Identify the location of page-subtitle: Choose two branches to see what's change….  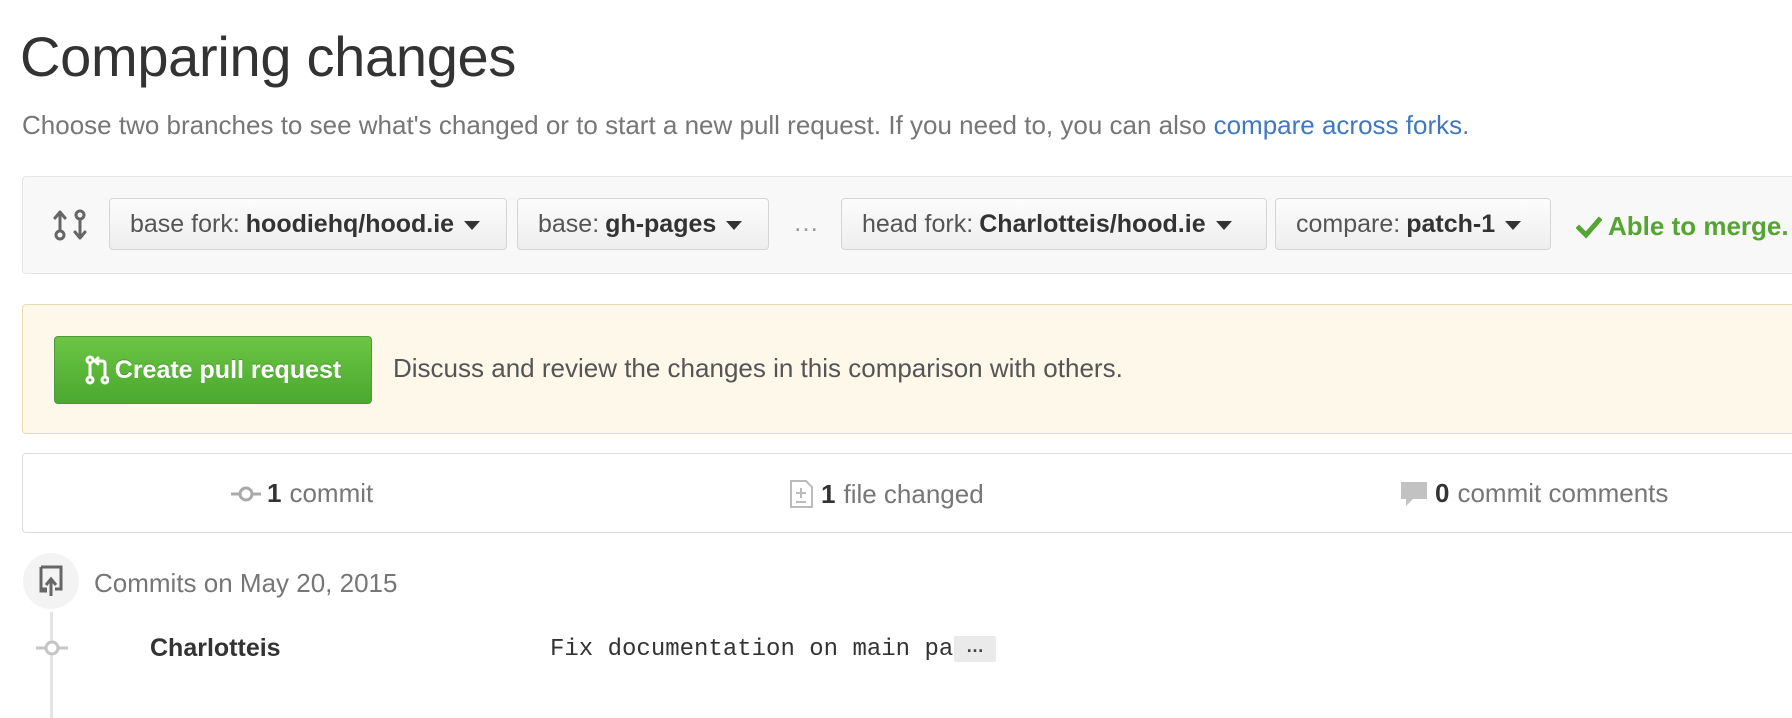
(745, 125).